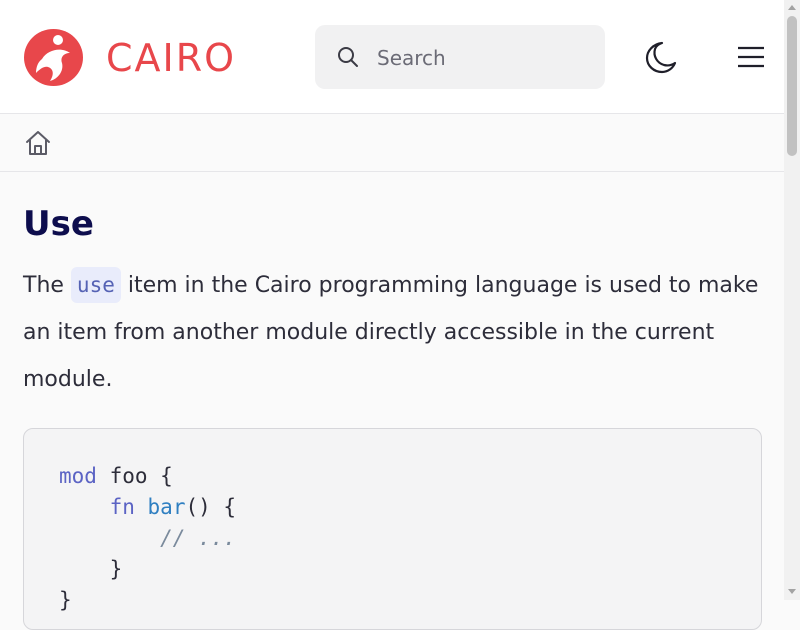 The width and height of the screenshot is (800, 630). Describe the element at coordinates (792, 300) in the screenshot. I see `page-scrollbar` at that location.